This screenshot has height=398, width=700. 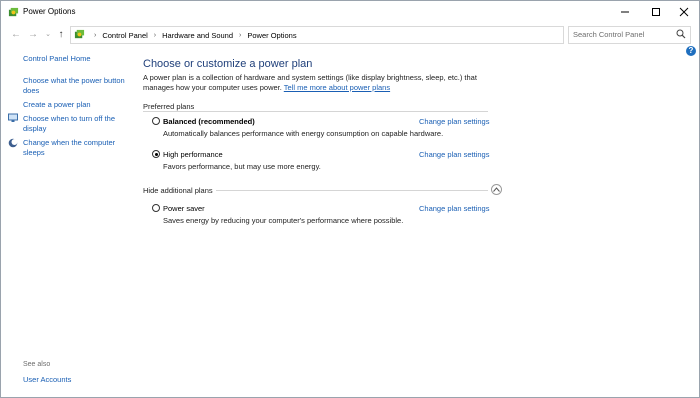 I want to click on maximize-button, so click(x=656, y=12).